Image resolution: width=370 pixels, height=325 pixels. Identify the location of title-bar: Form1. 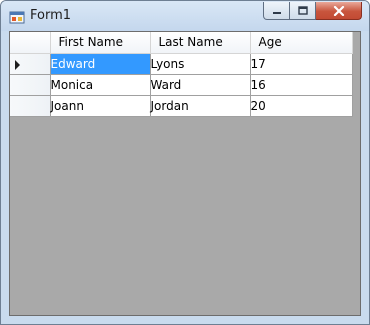
(185, 16).